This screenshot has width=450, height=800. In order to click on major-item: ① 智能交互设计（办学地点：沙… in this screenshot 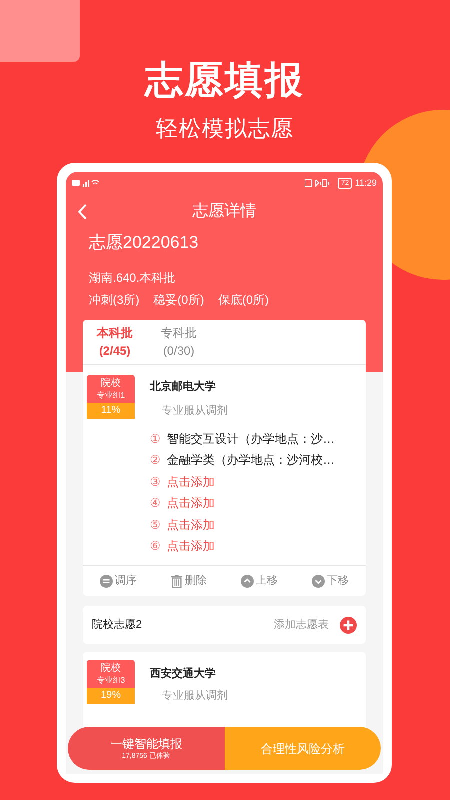, I will do `click(242, 439)`.